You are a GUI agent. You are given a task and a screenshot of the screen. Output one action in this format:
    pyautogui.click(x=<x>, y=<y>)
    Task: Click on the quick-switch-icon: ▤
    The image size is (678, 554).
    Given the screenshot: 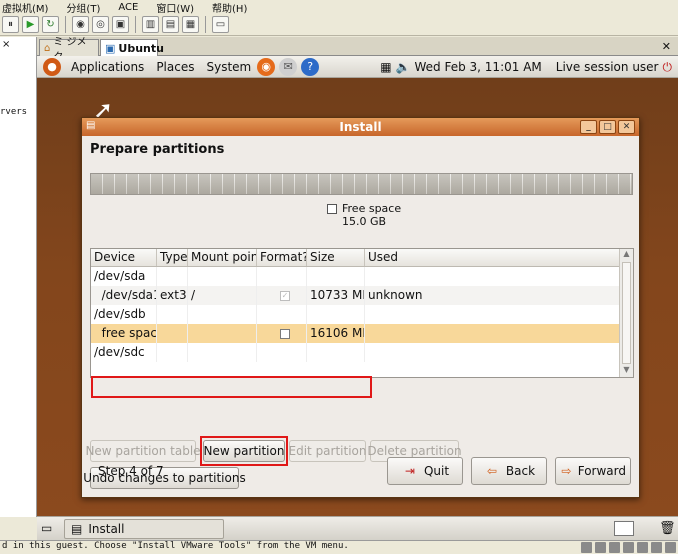 What is the action you would take?
    pyautogui.click(x=170, y=24)
    